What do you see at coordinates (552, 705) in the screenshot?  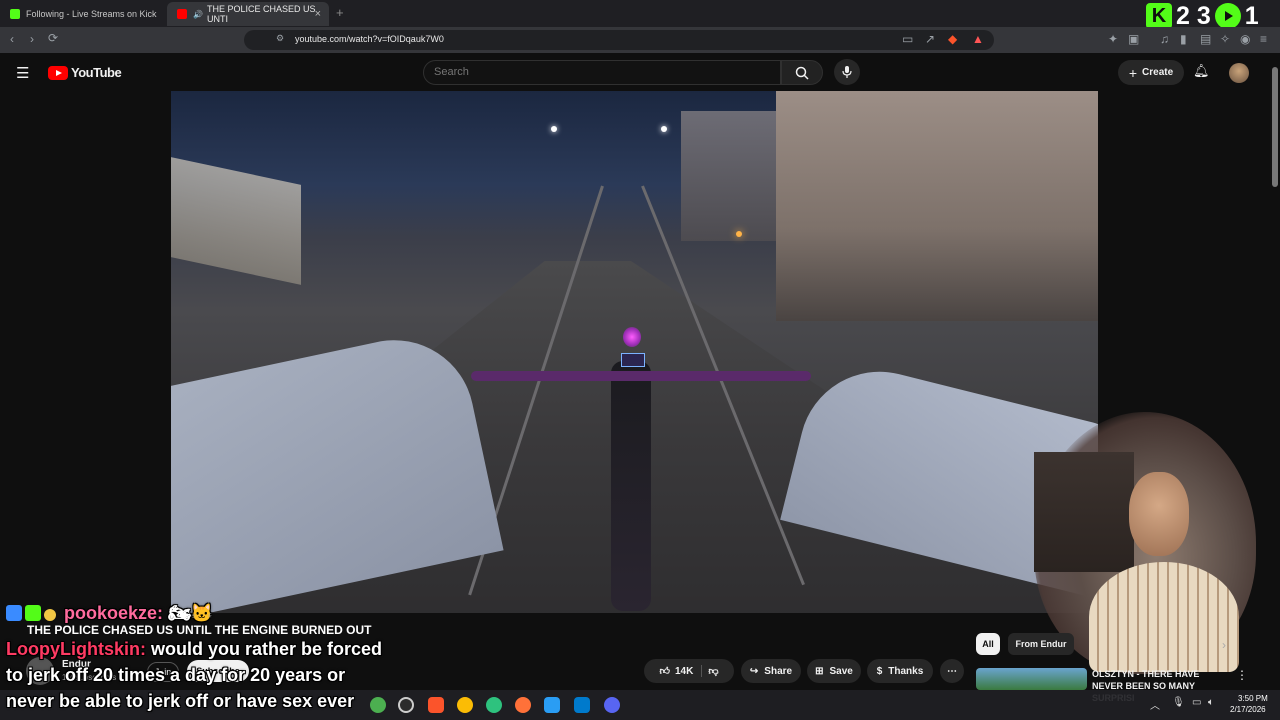 I see `taskbar-app-icon` at bounding box center [552, 705].